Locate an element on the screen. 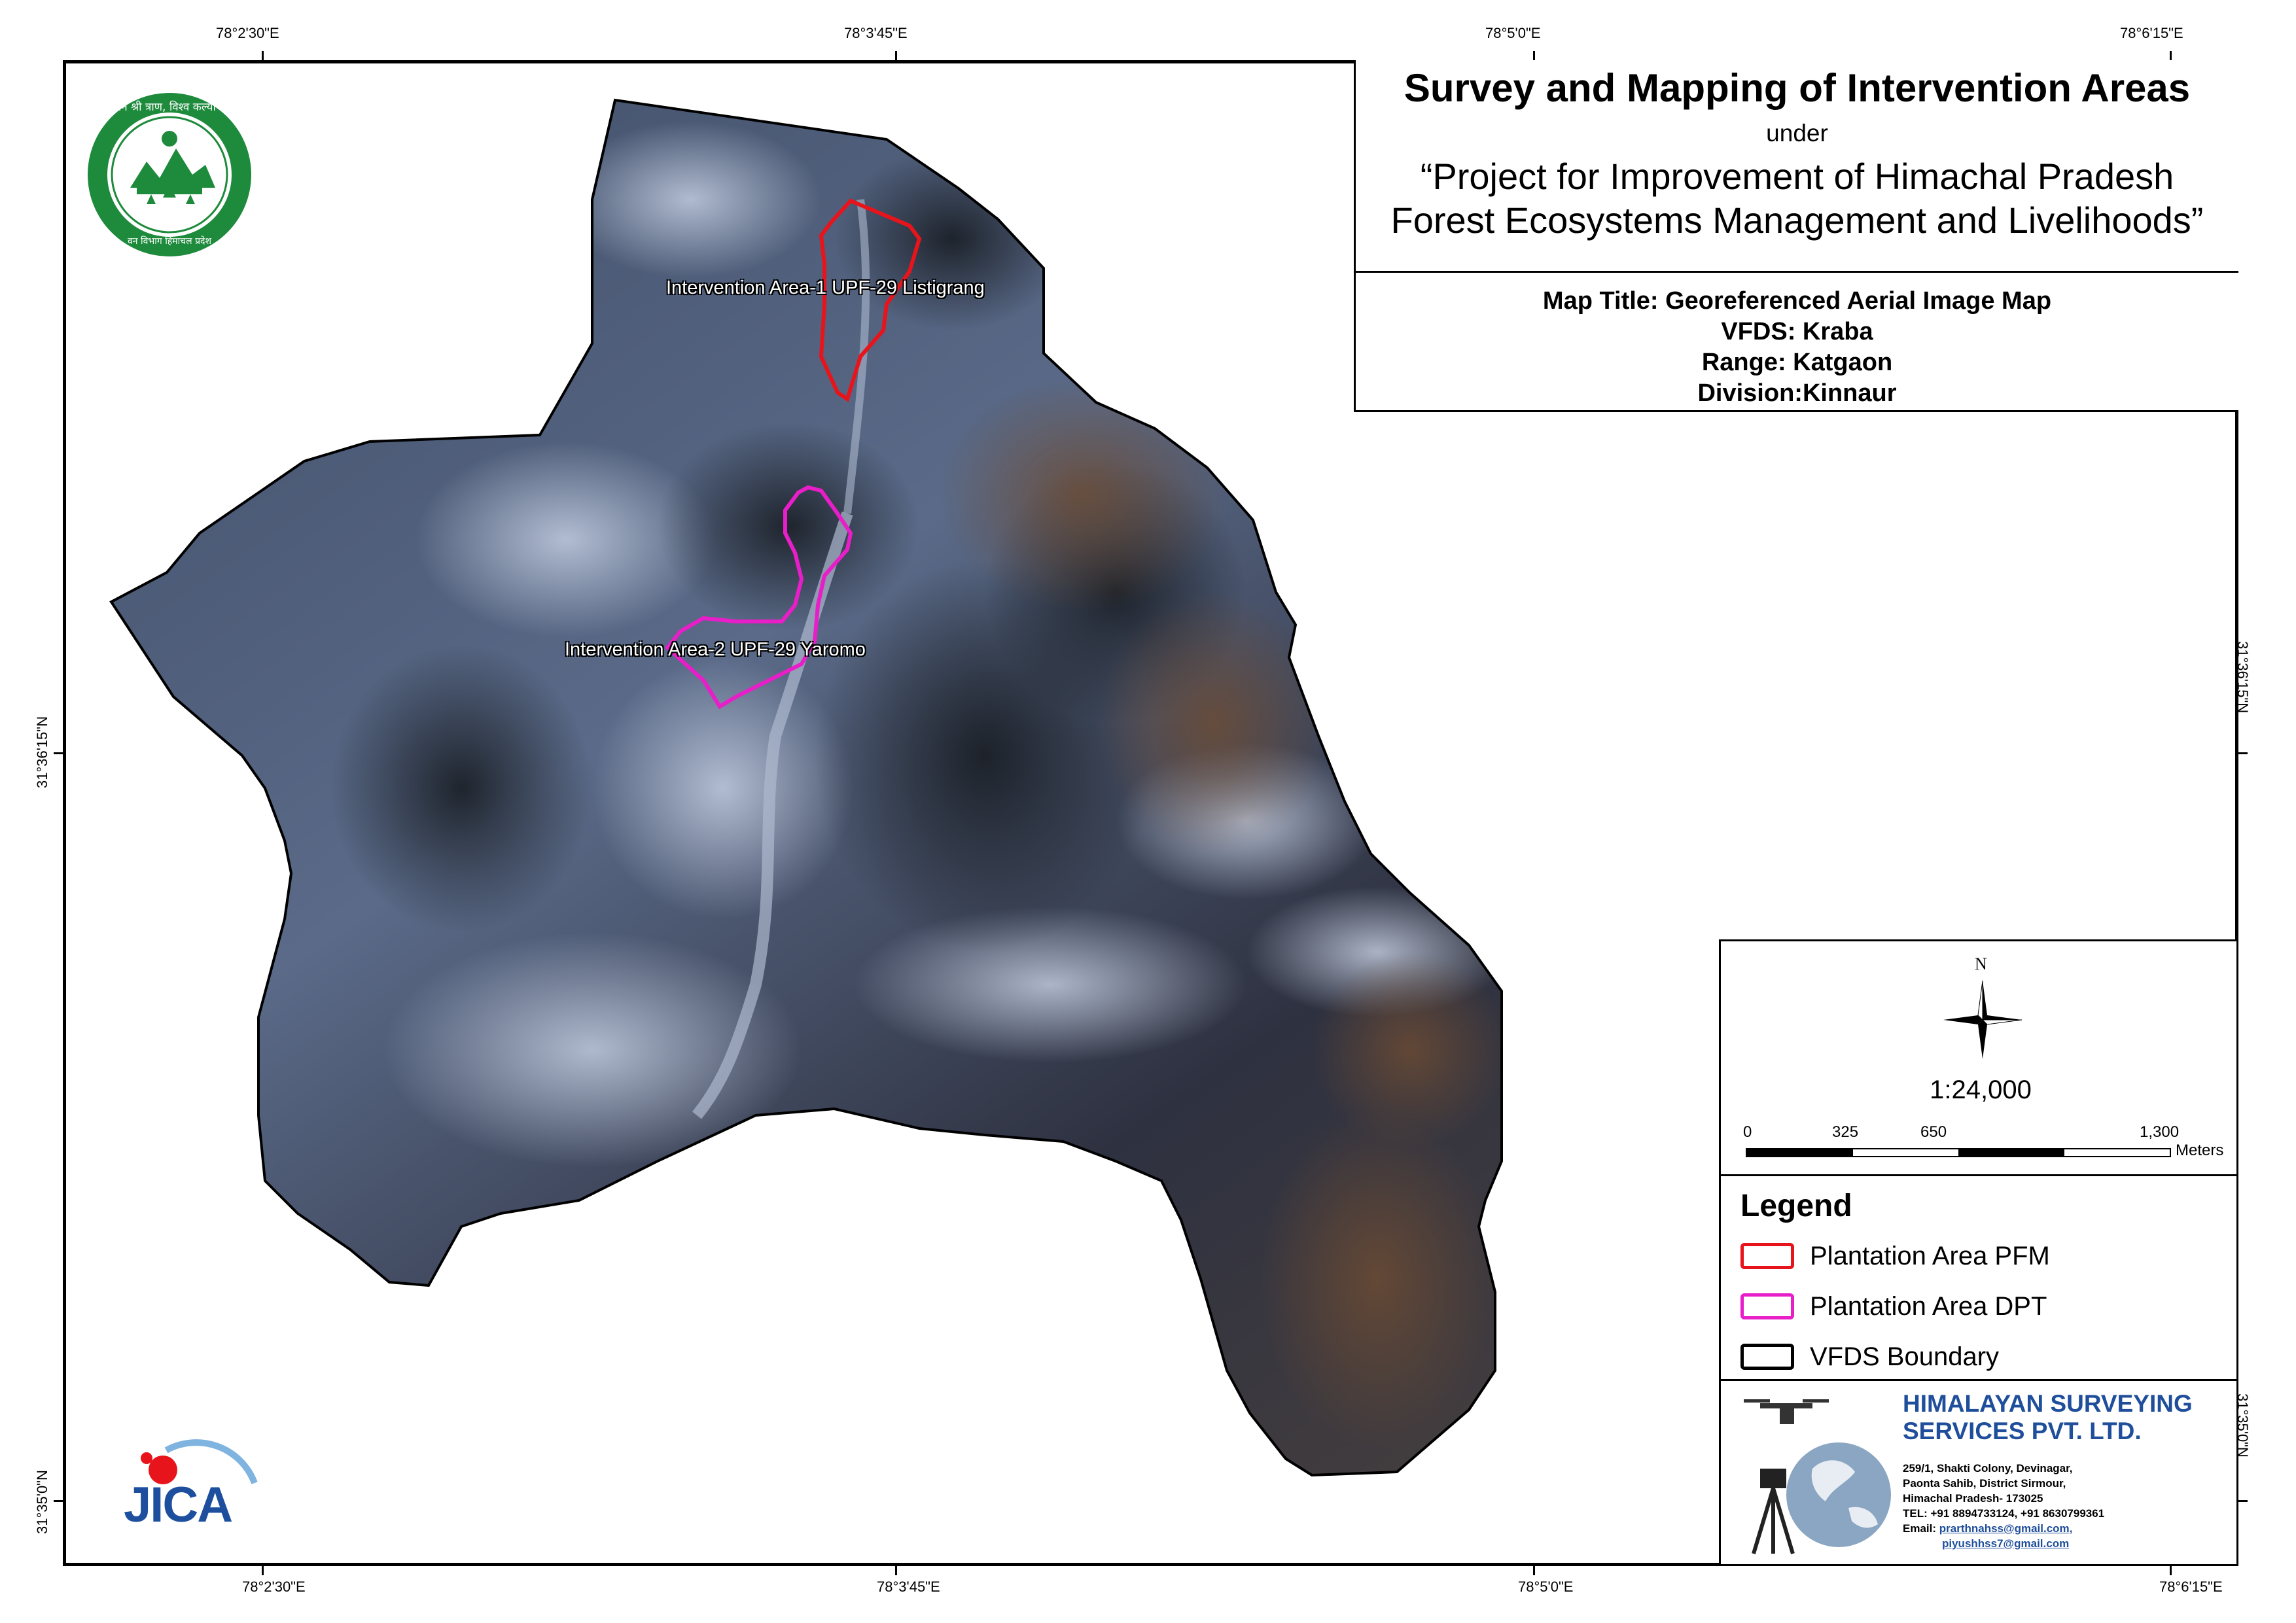 Image resolution: width=2296 pixels, height=1623 pixels. coord-bottom-2: 78°3'45"E is located at coordinates (908, 1587).